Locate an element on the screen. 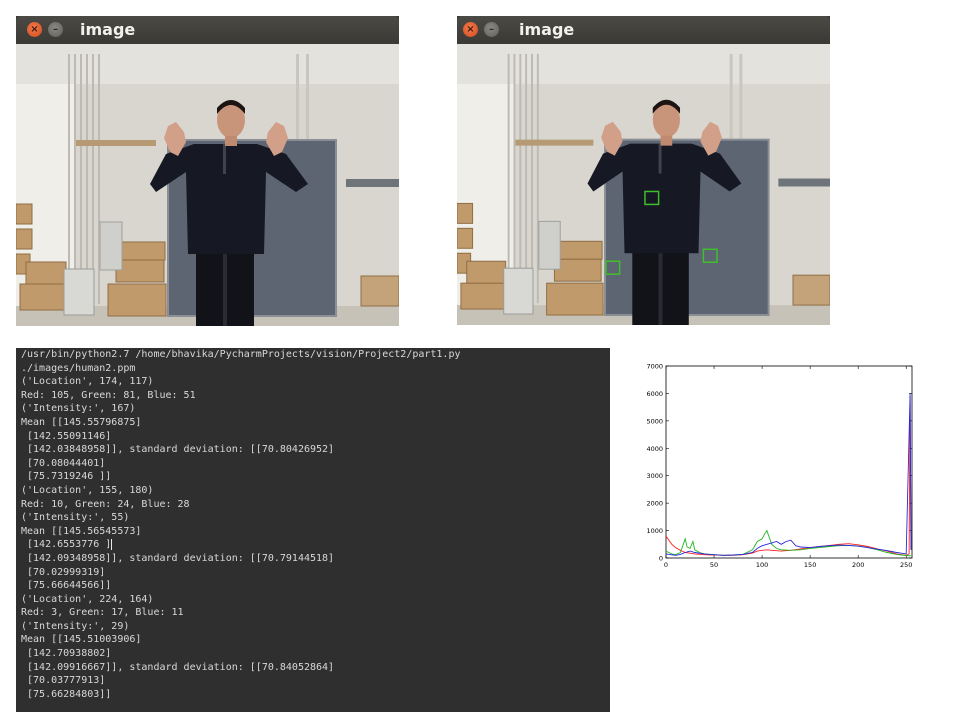  terminal-line: Mean [[145.56545573] is located at coordinates (81, 531).